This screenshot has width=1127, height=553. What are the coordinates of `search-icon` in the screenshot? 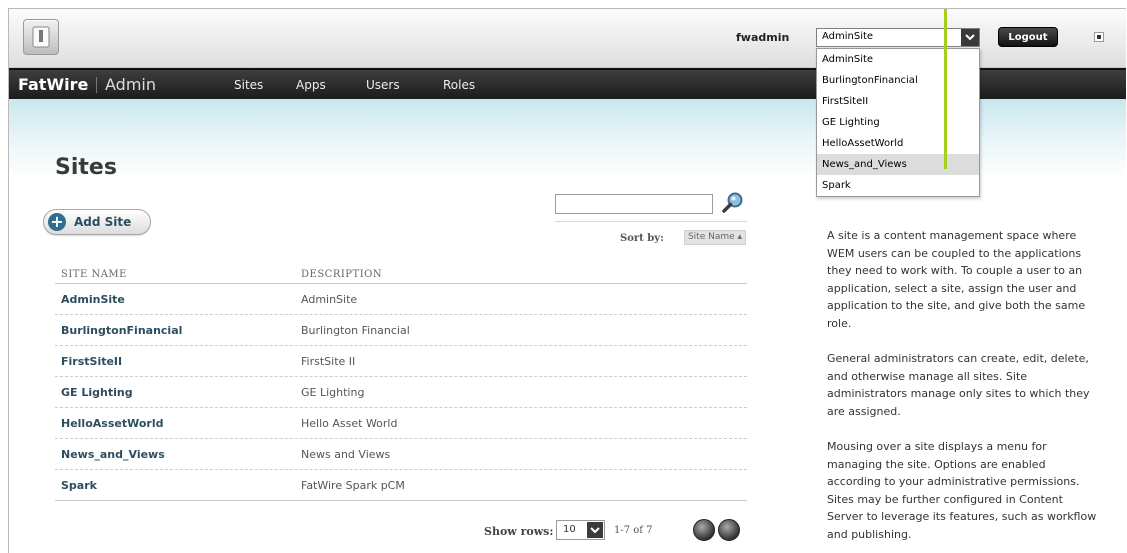 It's located at (733, 203).